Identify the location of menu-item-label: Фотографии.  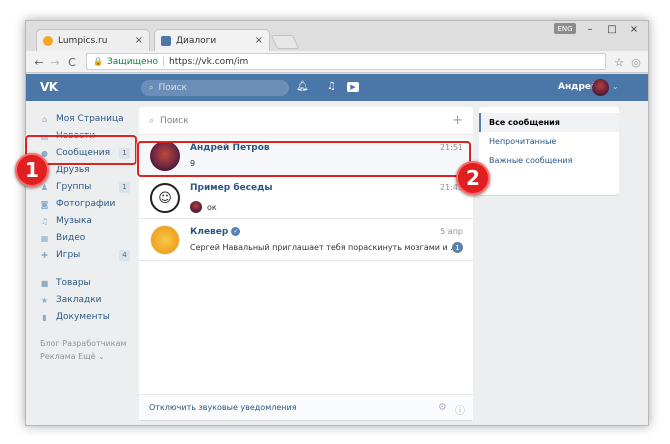
(86, 204).